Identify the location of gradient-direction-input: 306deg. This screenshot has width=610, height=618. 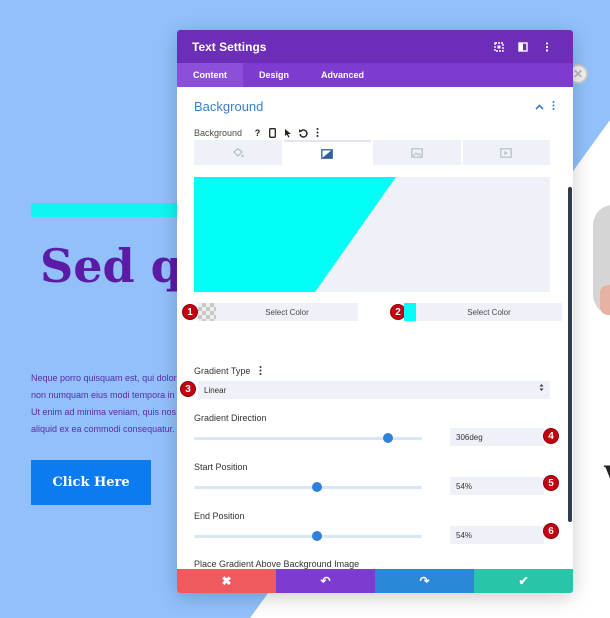
(497, 437).